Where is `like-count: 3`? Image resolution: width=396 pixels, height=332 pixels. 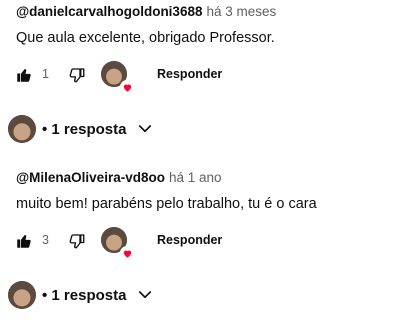
like-count: 3 is located at coordinates (45, 240).